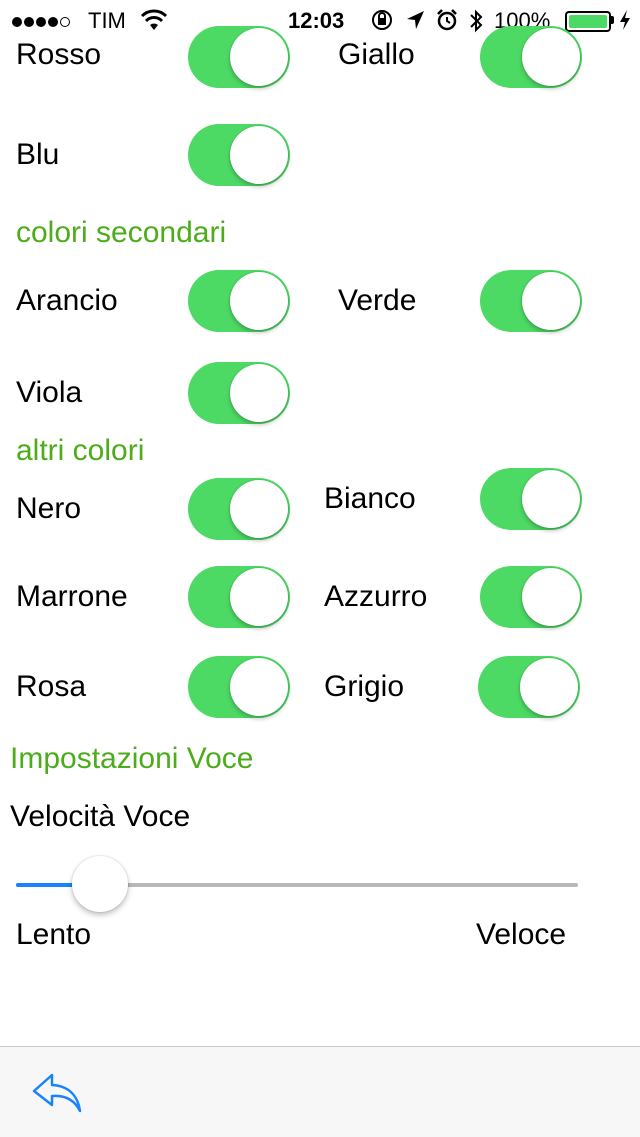 The image size is (640, 1137). Describe the element at coordinates (100, 816) in the screenshot. I see `voice-speed-label: Velocità Voce` at that location.